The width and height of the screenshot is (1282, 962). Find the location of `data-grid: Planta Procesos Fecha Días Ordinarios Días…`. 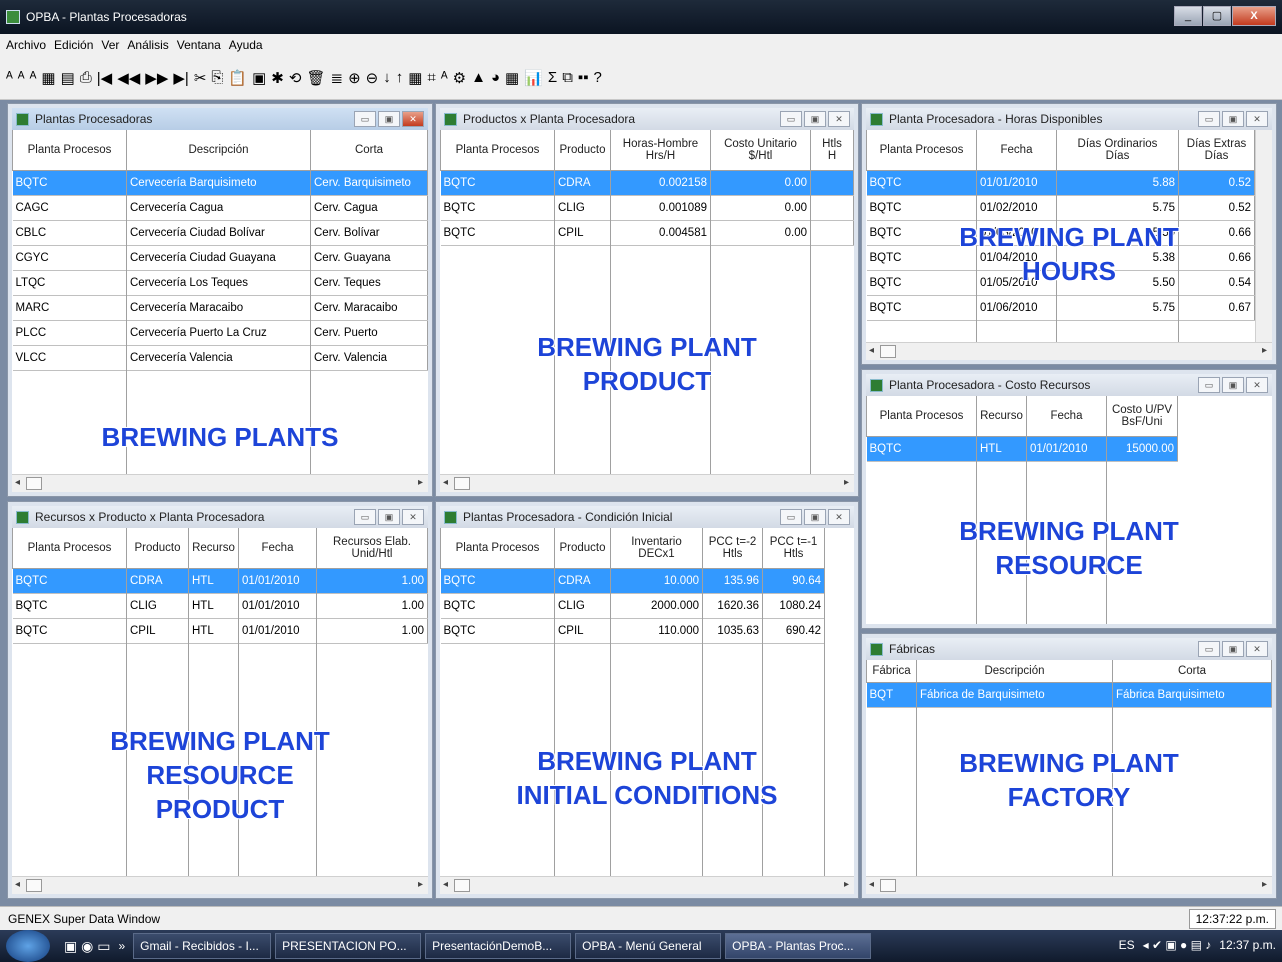

data-grid: Planta Procesos Fecha Días Ordinarios Días… is located at coordinates (1060, 236).